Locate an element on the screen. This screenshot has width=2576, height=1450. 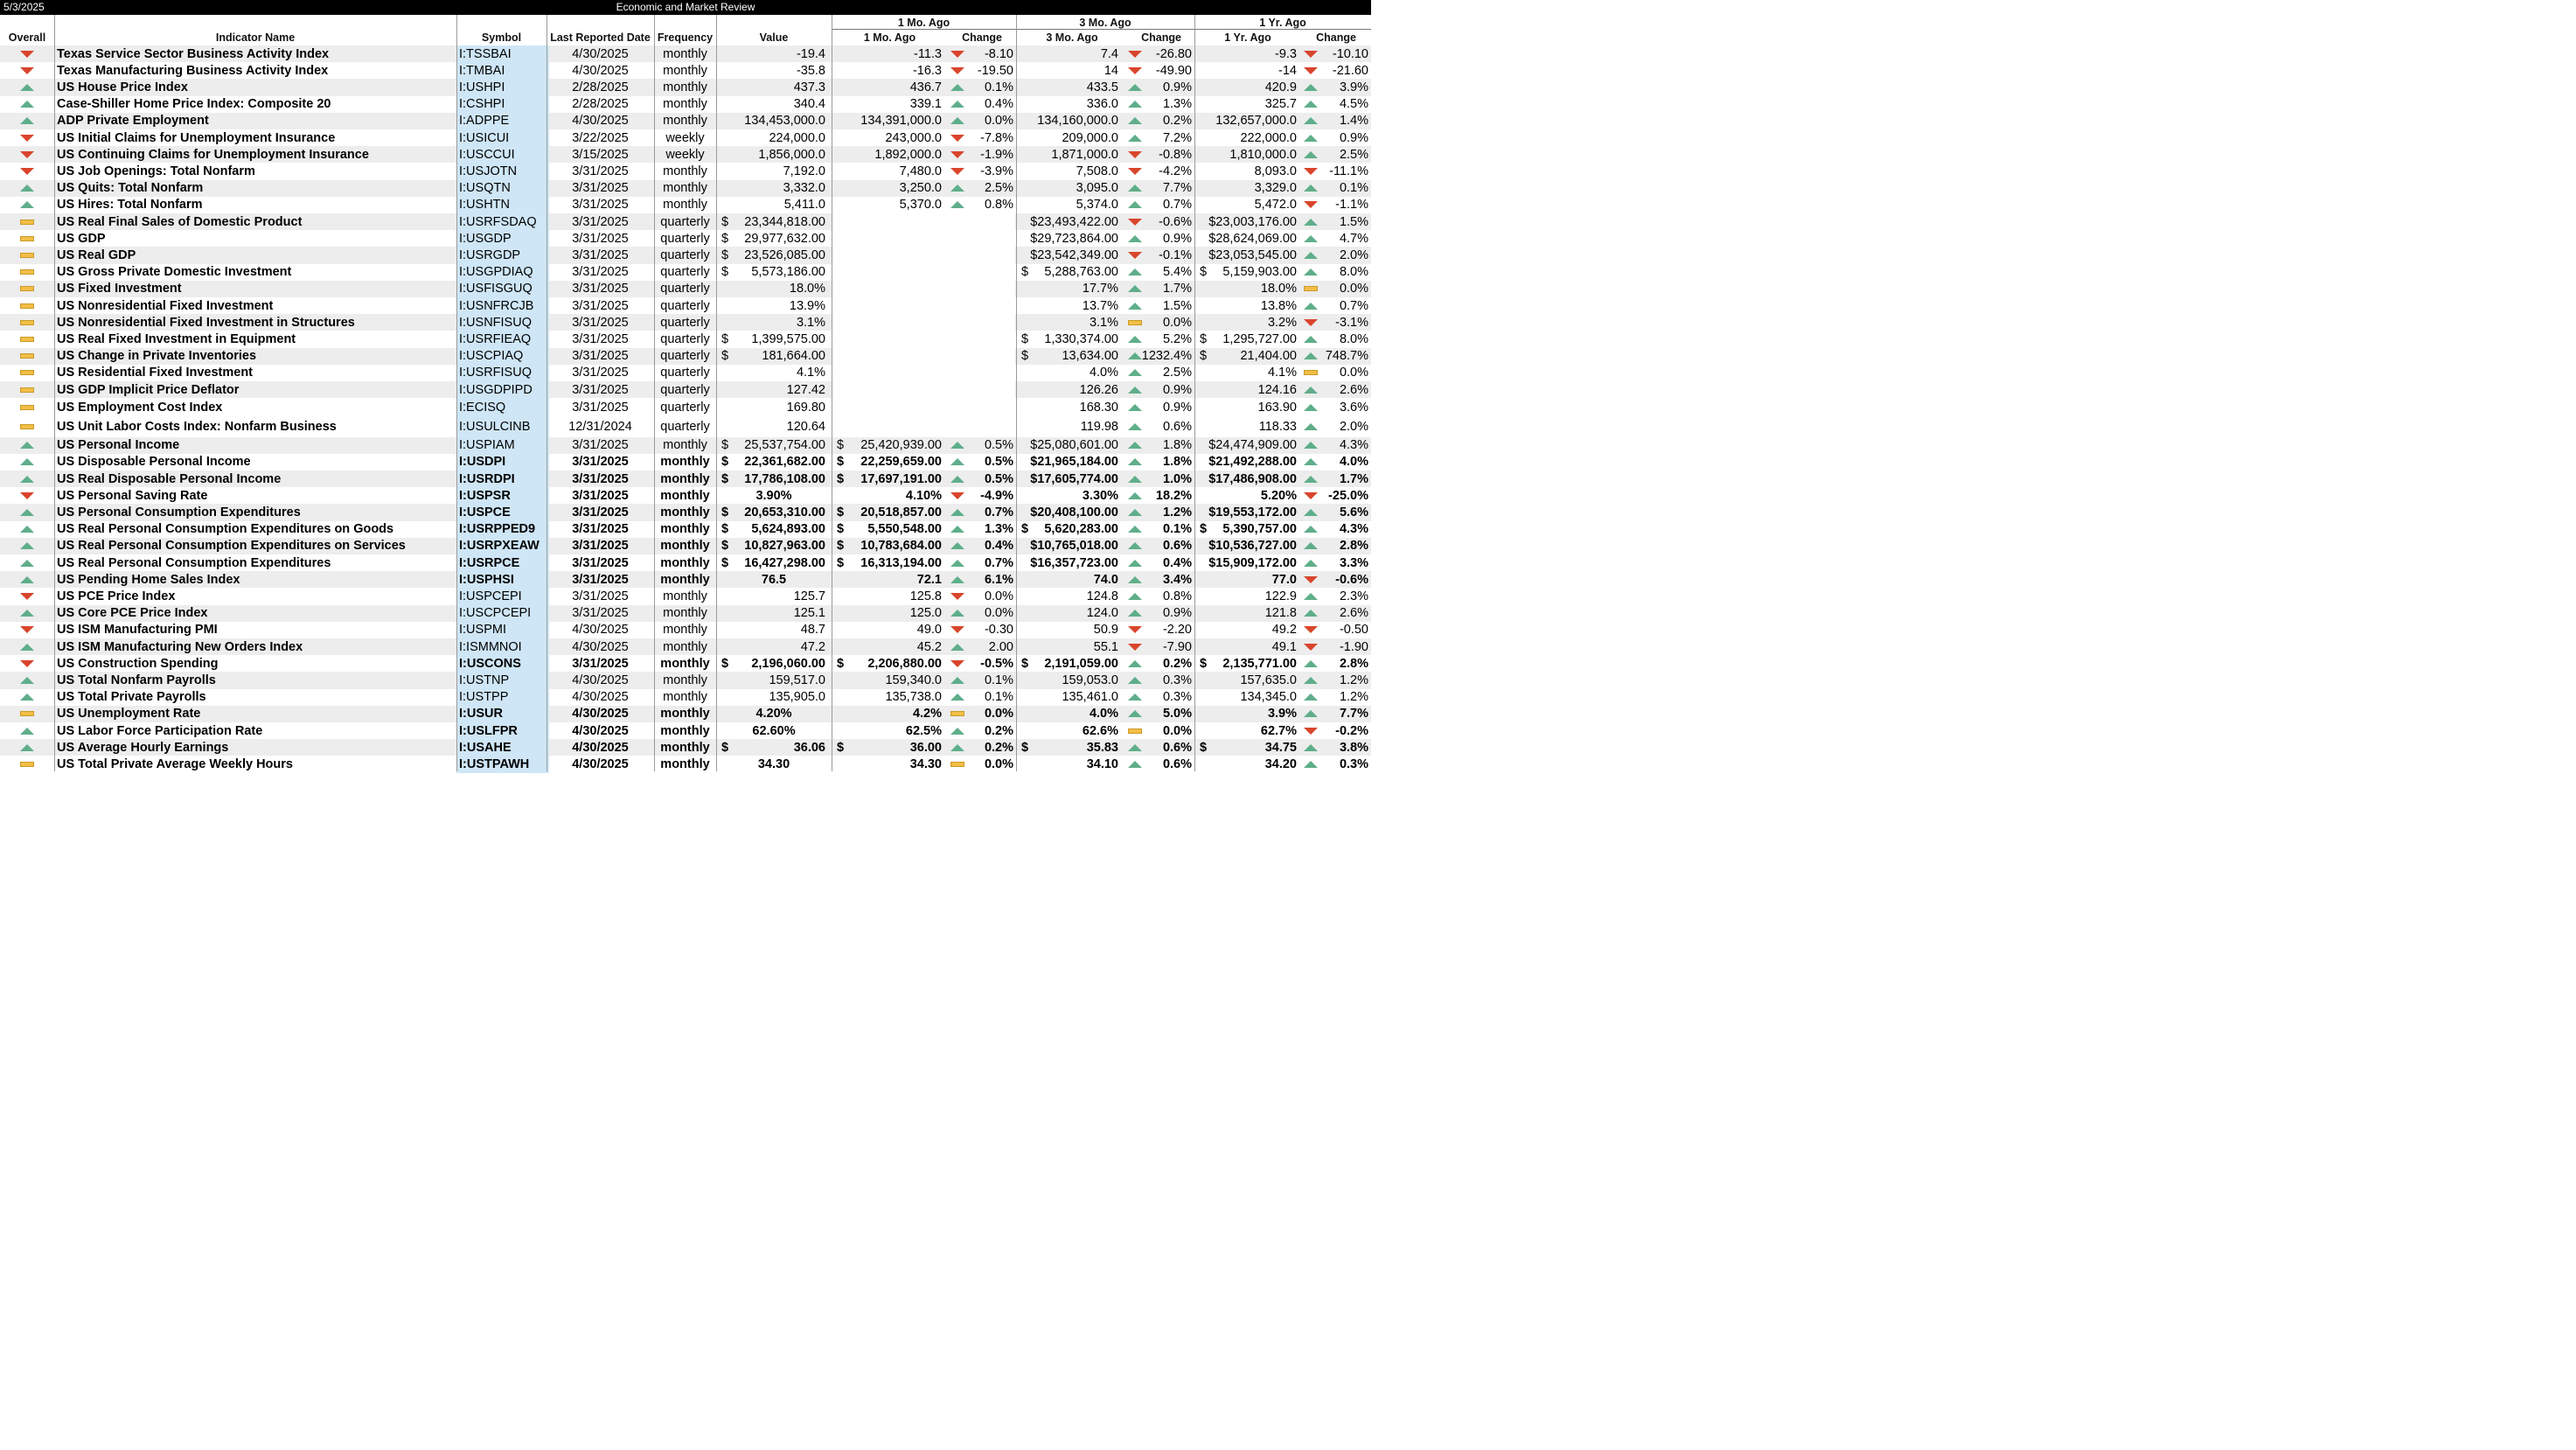
value-cell: 125.1 is located at coordinates (774, 613).